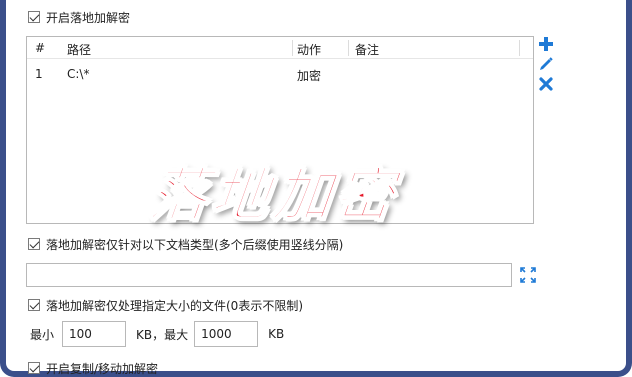 The height and width of the screenshot is (377, 632). I want to click on row-index: 1, so click(39, 74).